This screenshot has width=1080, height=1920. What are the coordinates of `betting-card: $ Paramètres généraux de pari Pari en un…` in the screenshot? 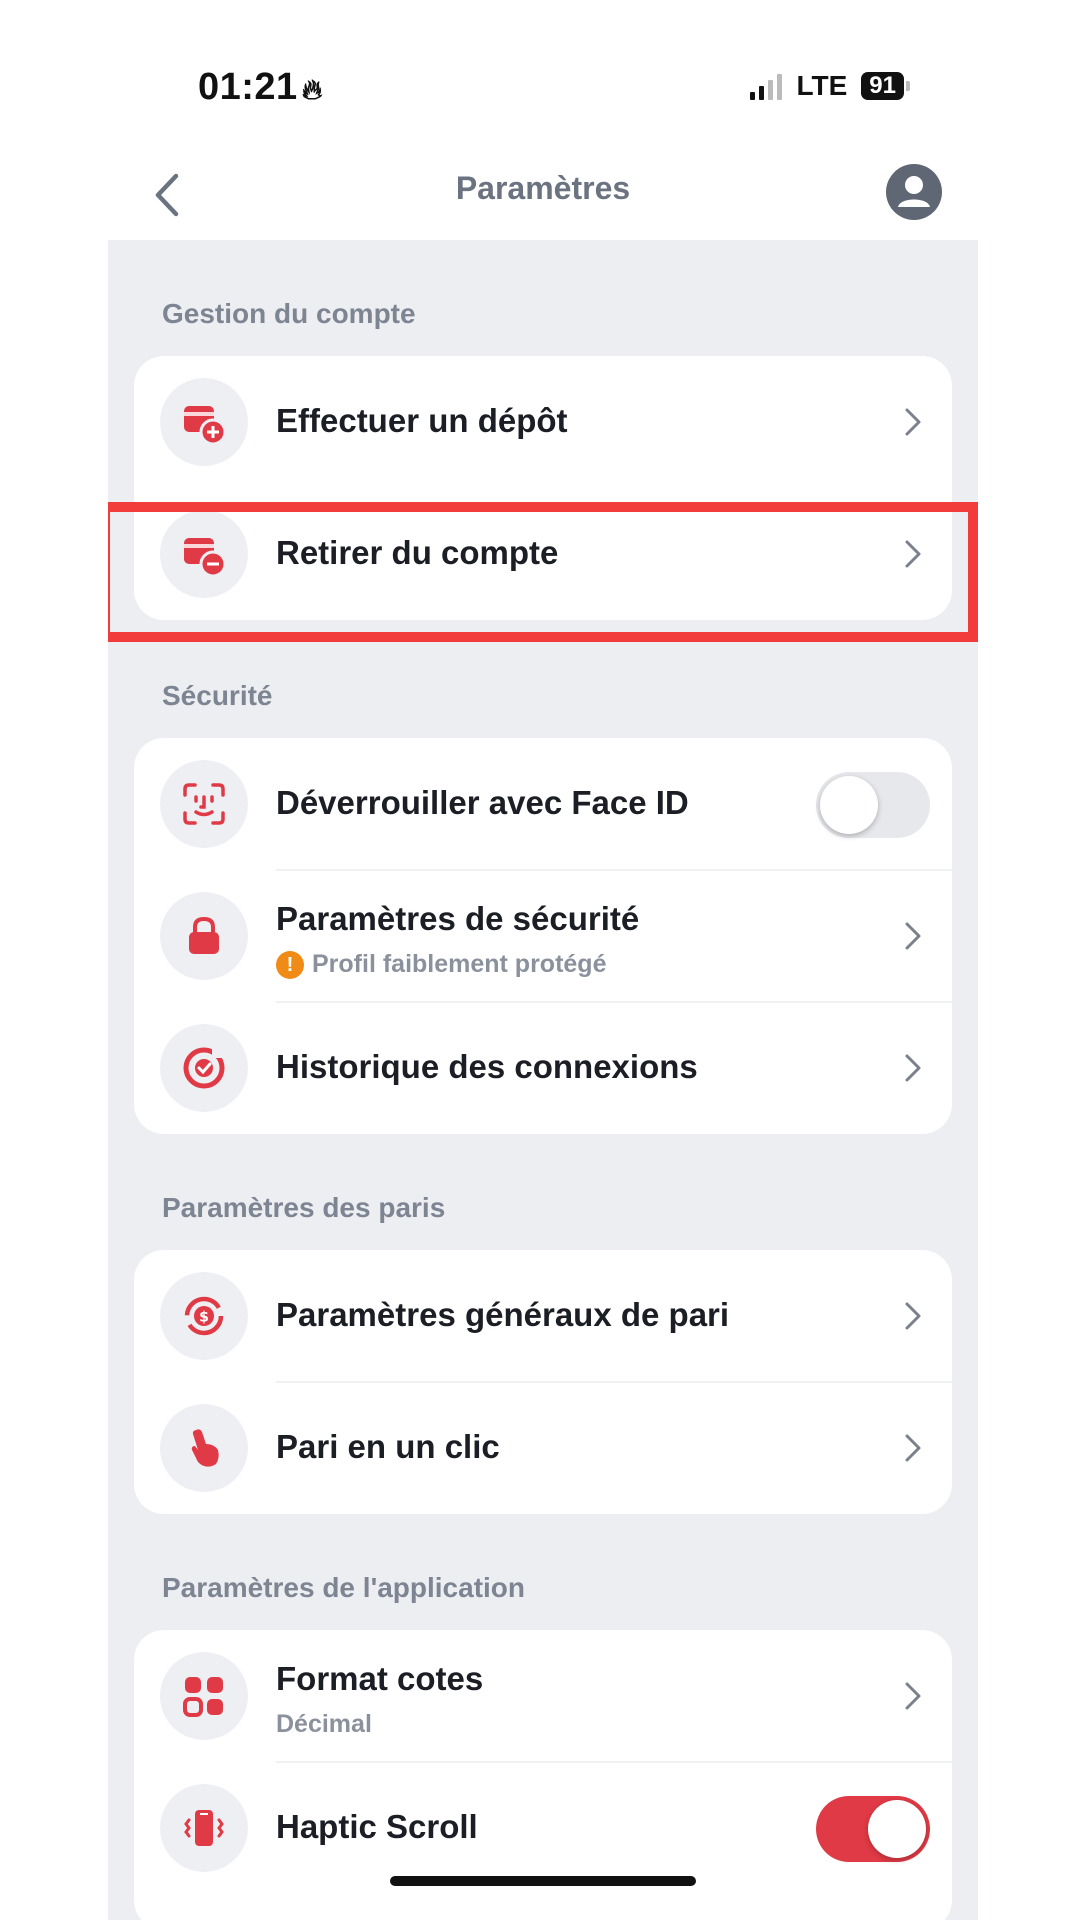 It's located at (543, 1382).